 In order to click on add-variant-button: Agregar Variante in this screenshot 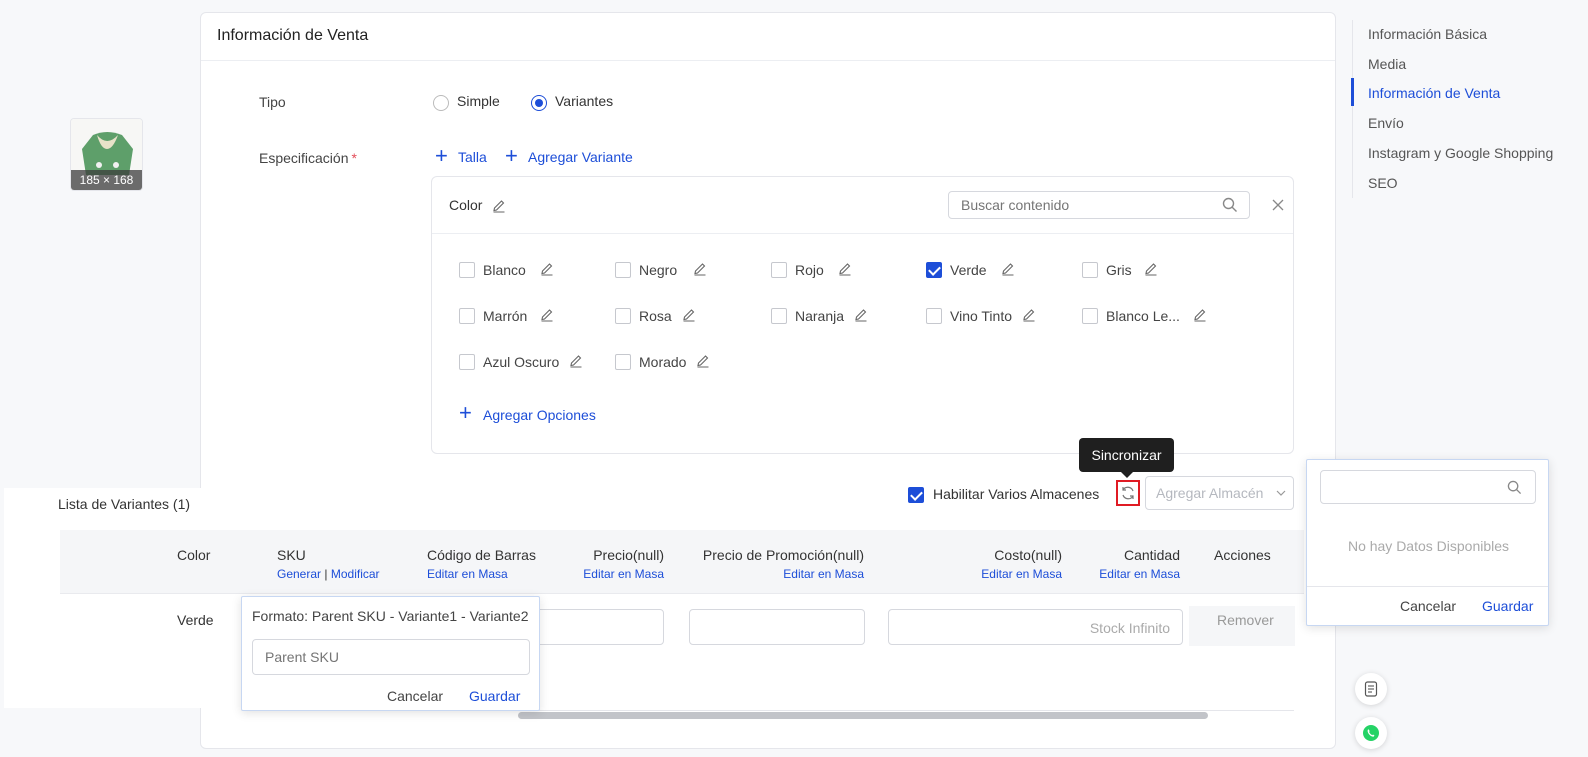, I will do `click(580, 157)`.